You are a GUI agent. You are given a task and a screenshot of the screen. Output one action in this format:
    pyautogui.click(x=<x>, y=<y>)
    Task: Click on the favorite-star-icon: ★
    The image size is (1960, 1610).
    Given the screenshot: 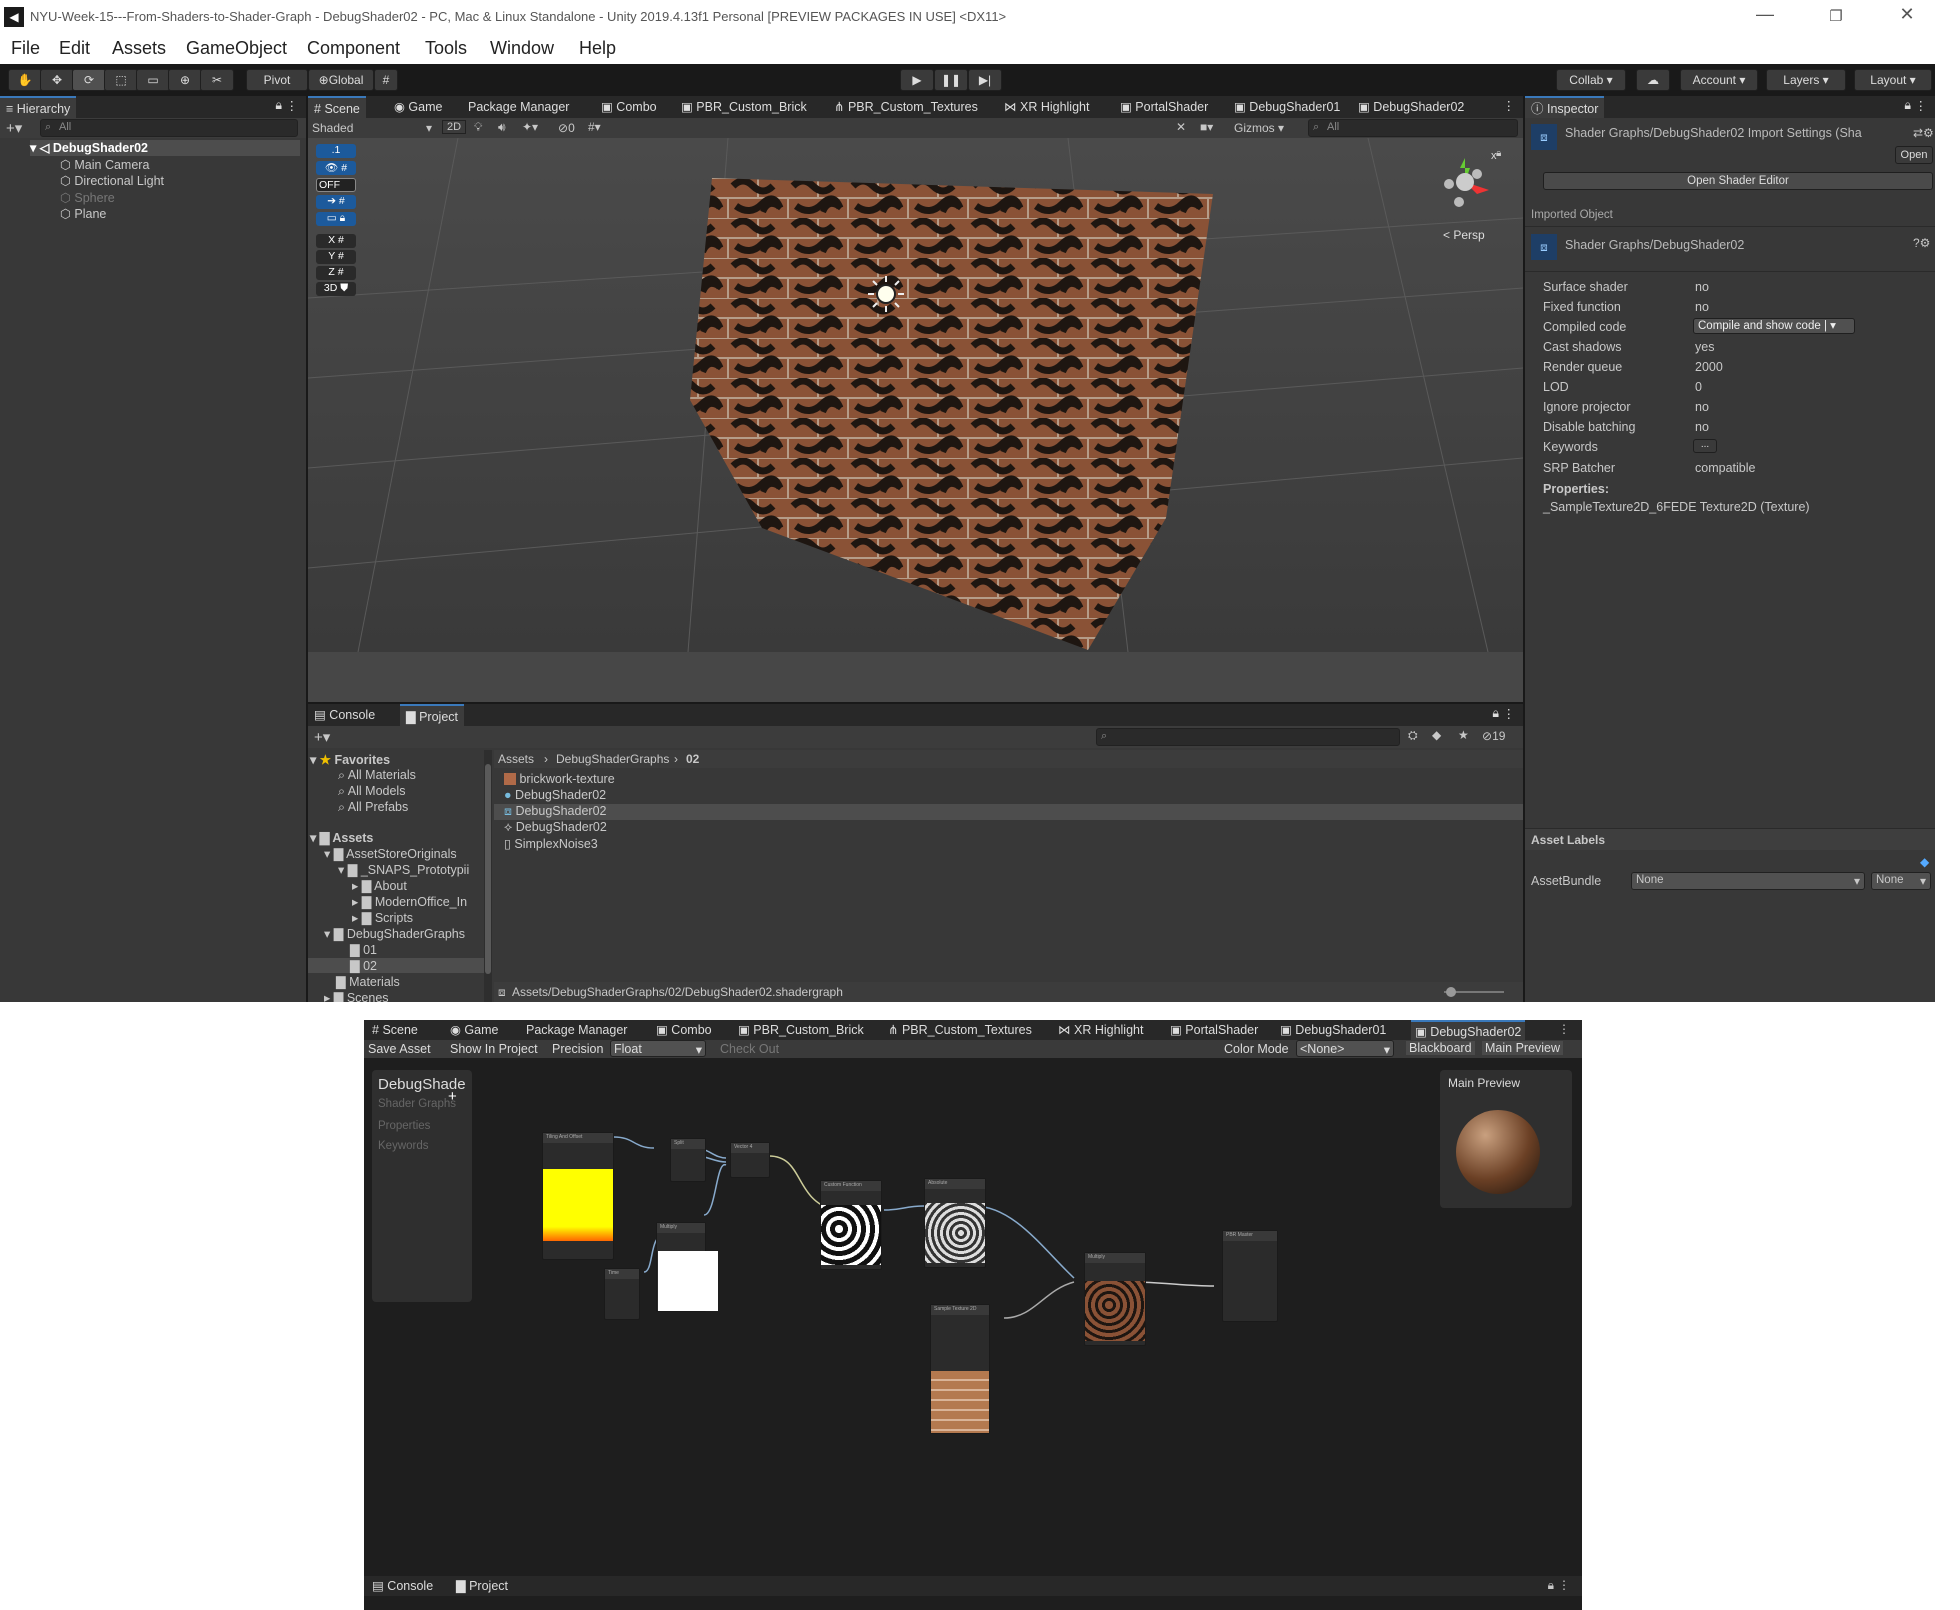 What is the action you would take?
    pyautogui.click(x=1463, y=735)
    